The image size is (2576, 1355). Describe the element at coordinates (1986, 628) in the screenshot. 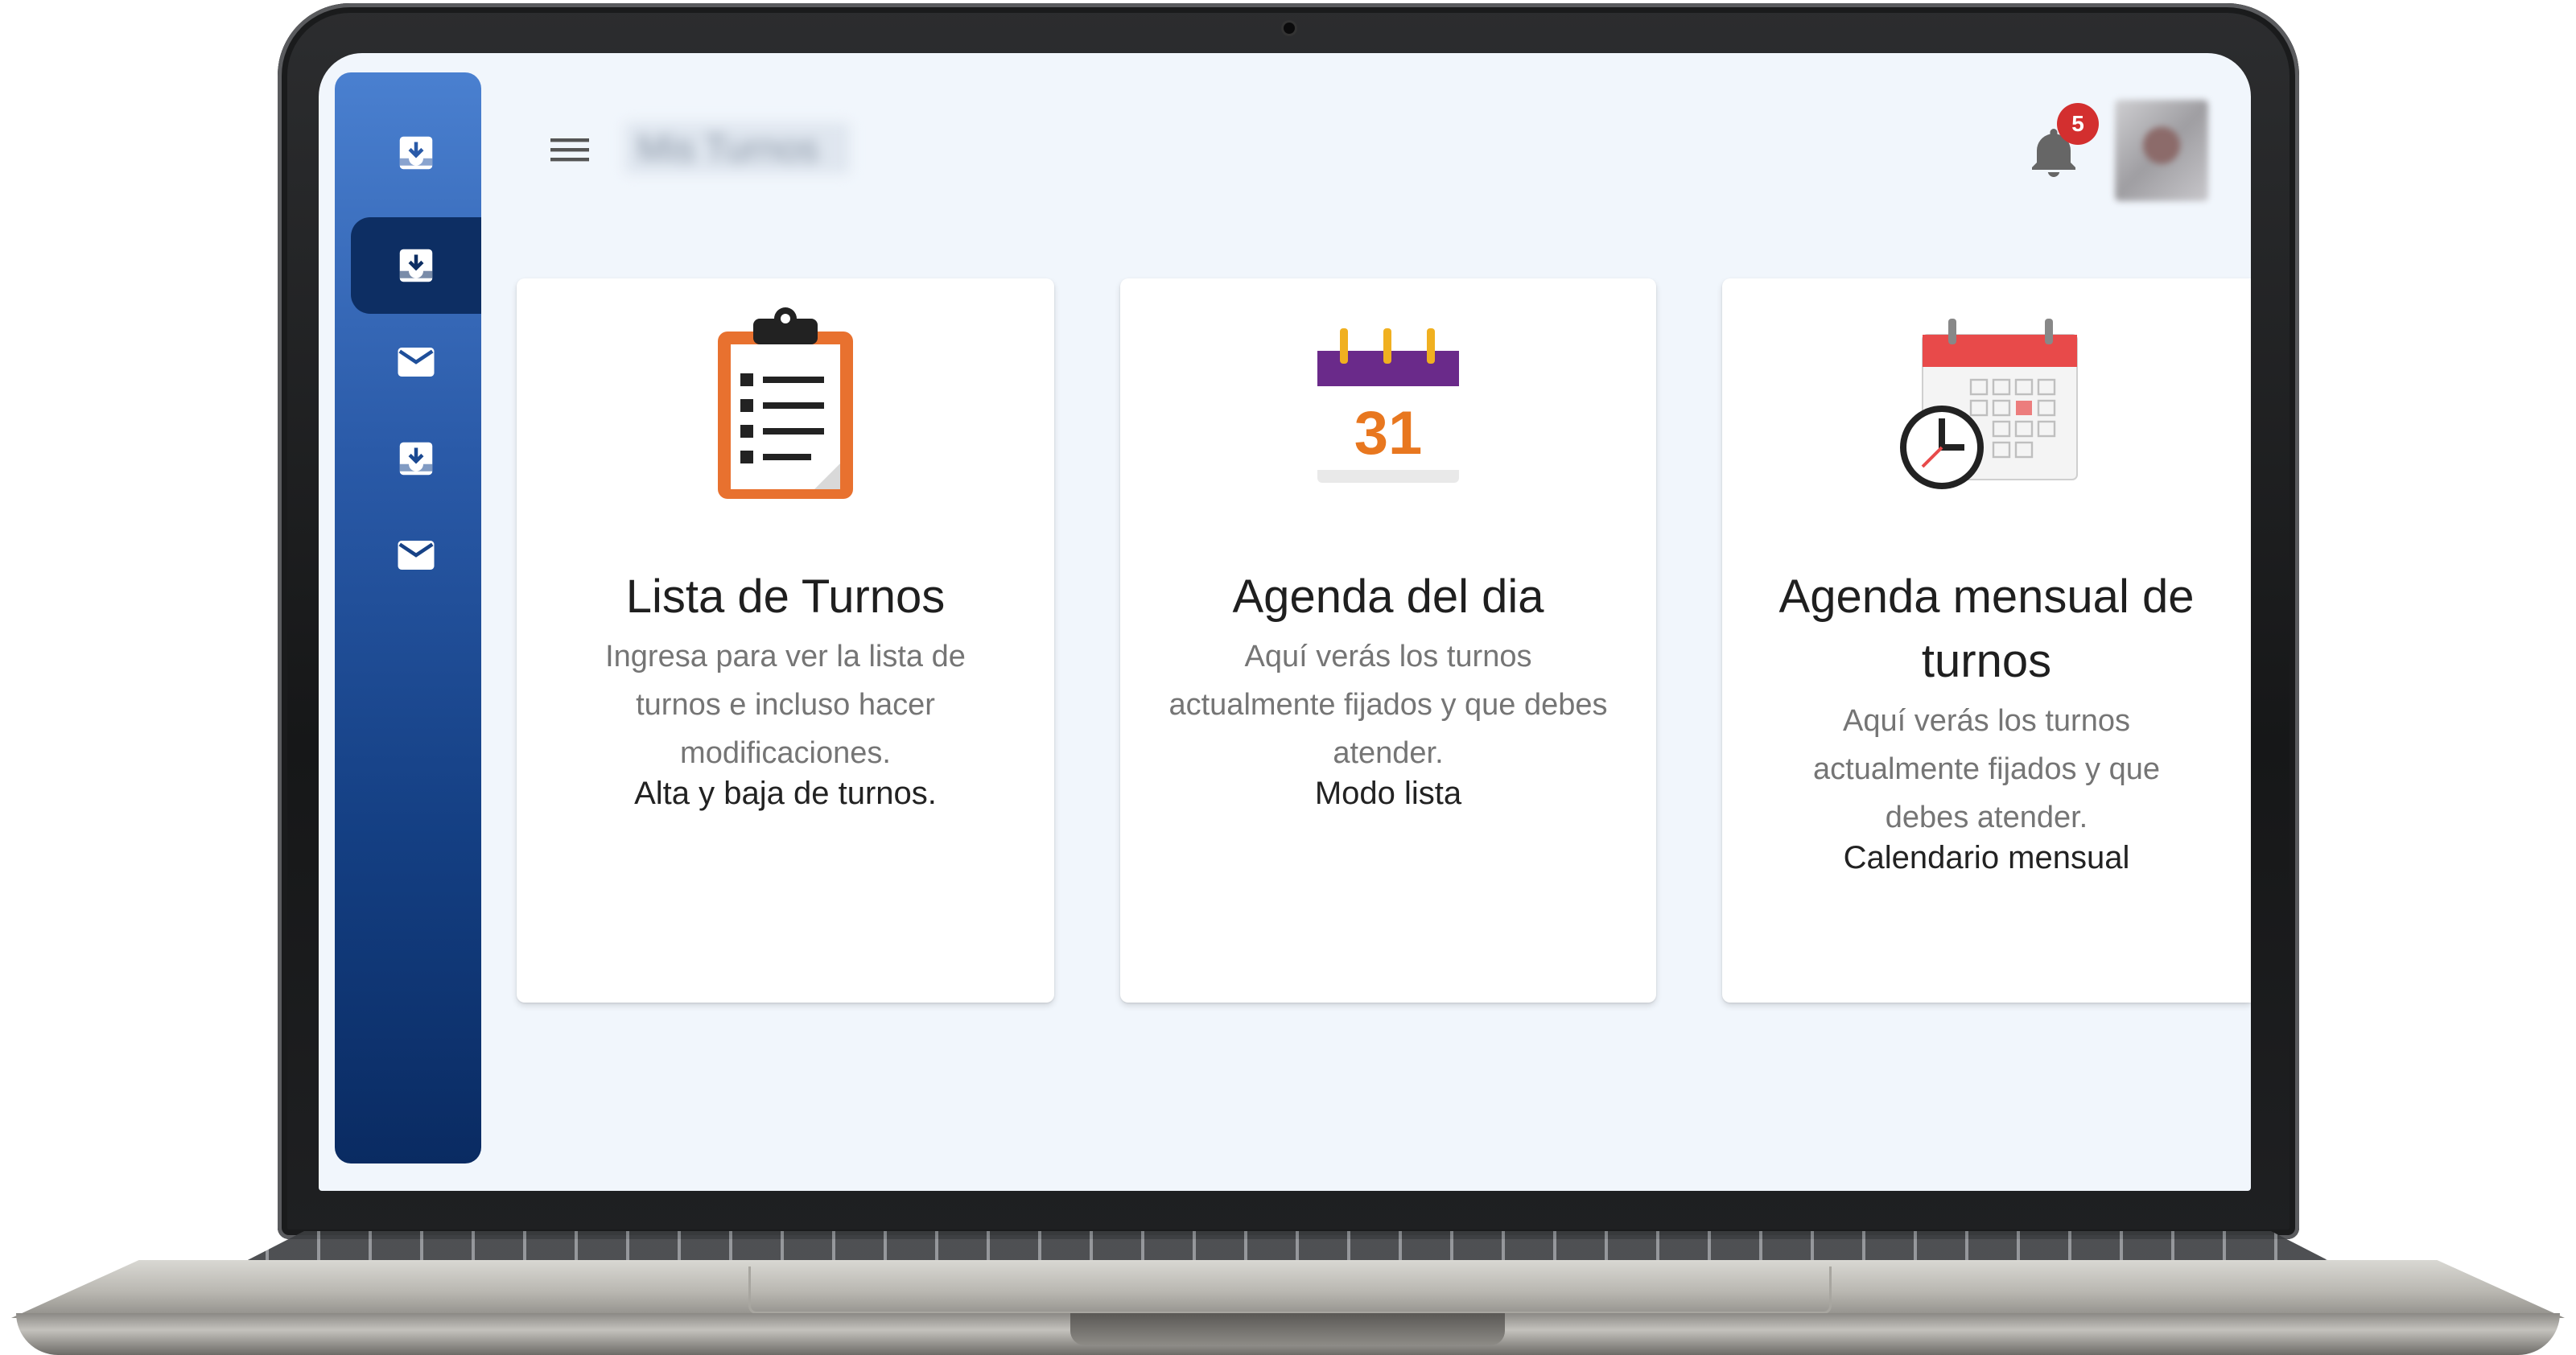

I see `card-title: Agenda mensual de turnos` at that location.